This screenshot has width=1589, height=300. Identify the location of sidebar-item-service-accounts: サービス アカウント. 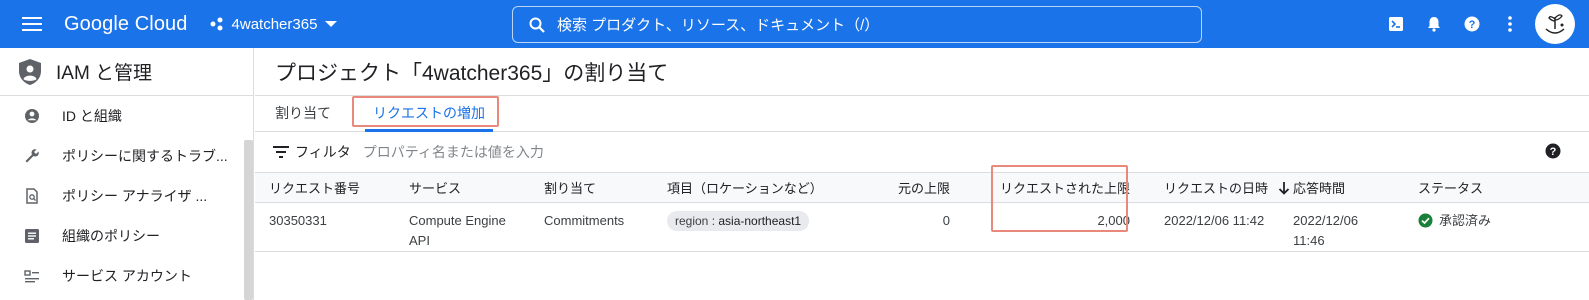
(126, 276).